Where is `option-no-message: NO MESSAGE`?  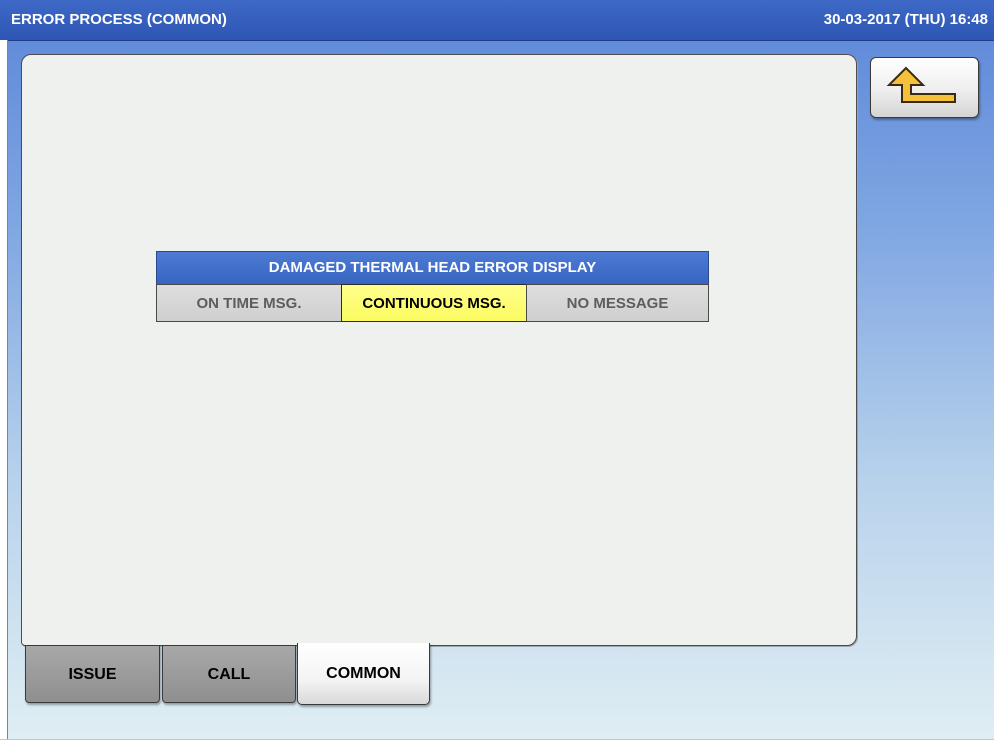
option-no-message: NO MESSAGE is located at coordinates (617, 303).